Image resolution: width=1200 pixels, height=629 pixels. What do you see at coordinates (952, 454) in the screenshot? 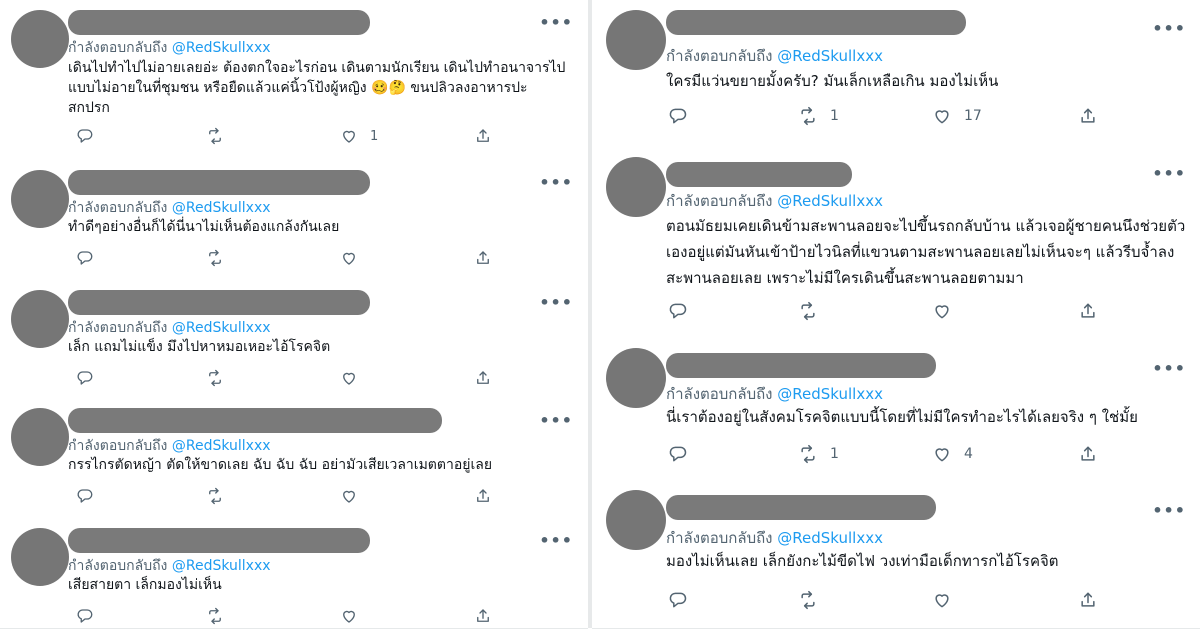
I see `like-button: 4` at bounding box center [952, 454].